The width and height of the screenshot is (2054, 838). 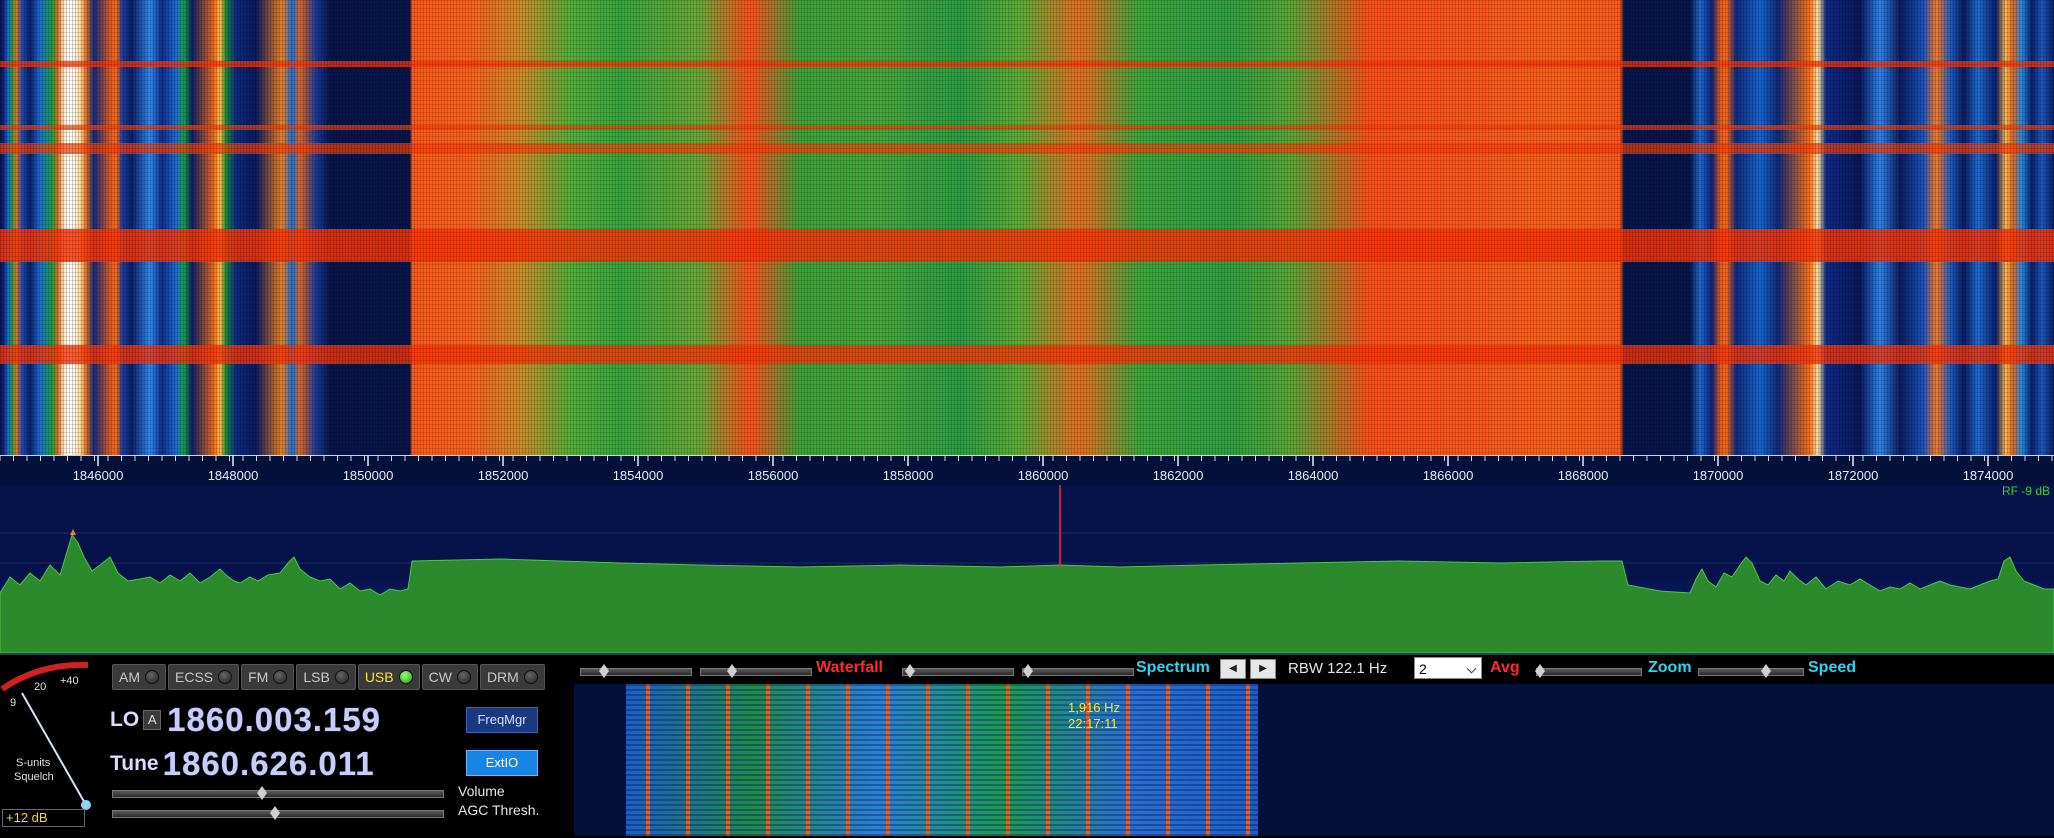 I want to click on mode-label: CW, so click(x=440, y=677).